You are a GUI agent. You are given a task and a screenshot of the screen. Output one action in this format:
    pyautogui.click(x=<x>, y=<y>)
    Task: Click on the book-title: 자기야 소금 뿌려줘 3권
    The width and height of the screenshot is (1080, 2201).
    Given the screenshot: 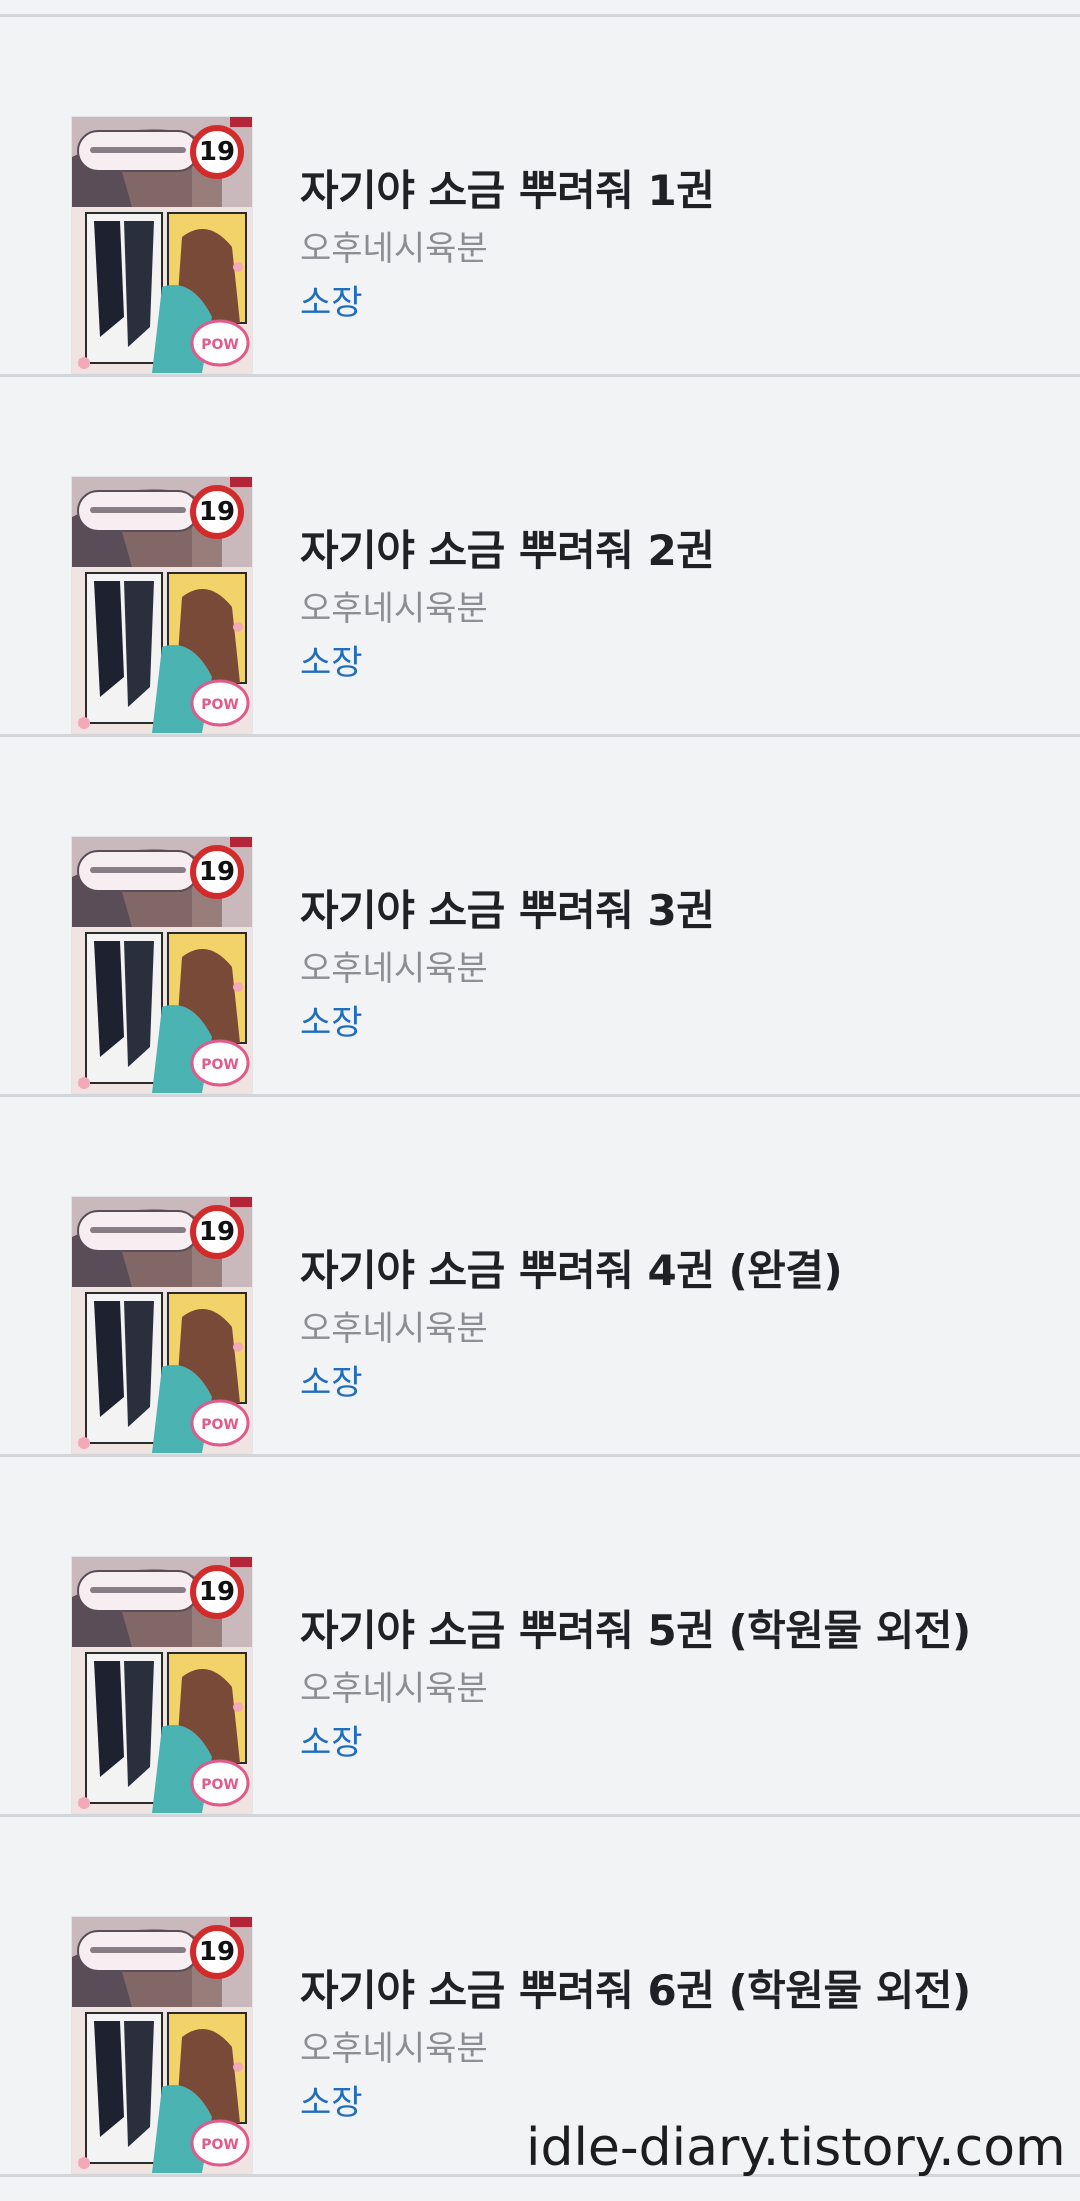 What is the action you would take?
    pyautogui.click(x=507, y=907)
    